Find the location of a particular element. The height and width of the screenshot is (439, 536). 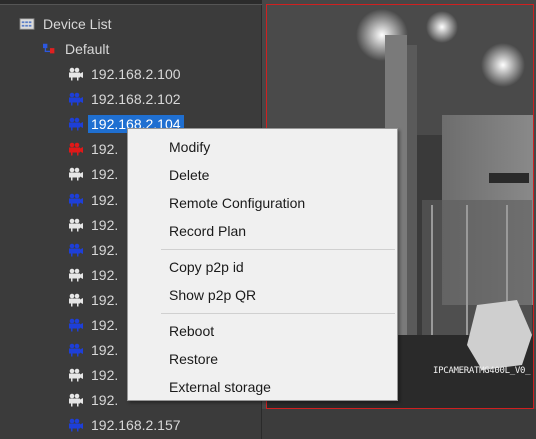

tree-root-device-list: Device List is located at coordinates (66, 24).